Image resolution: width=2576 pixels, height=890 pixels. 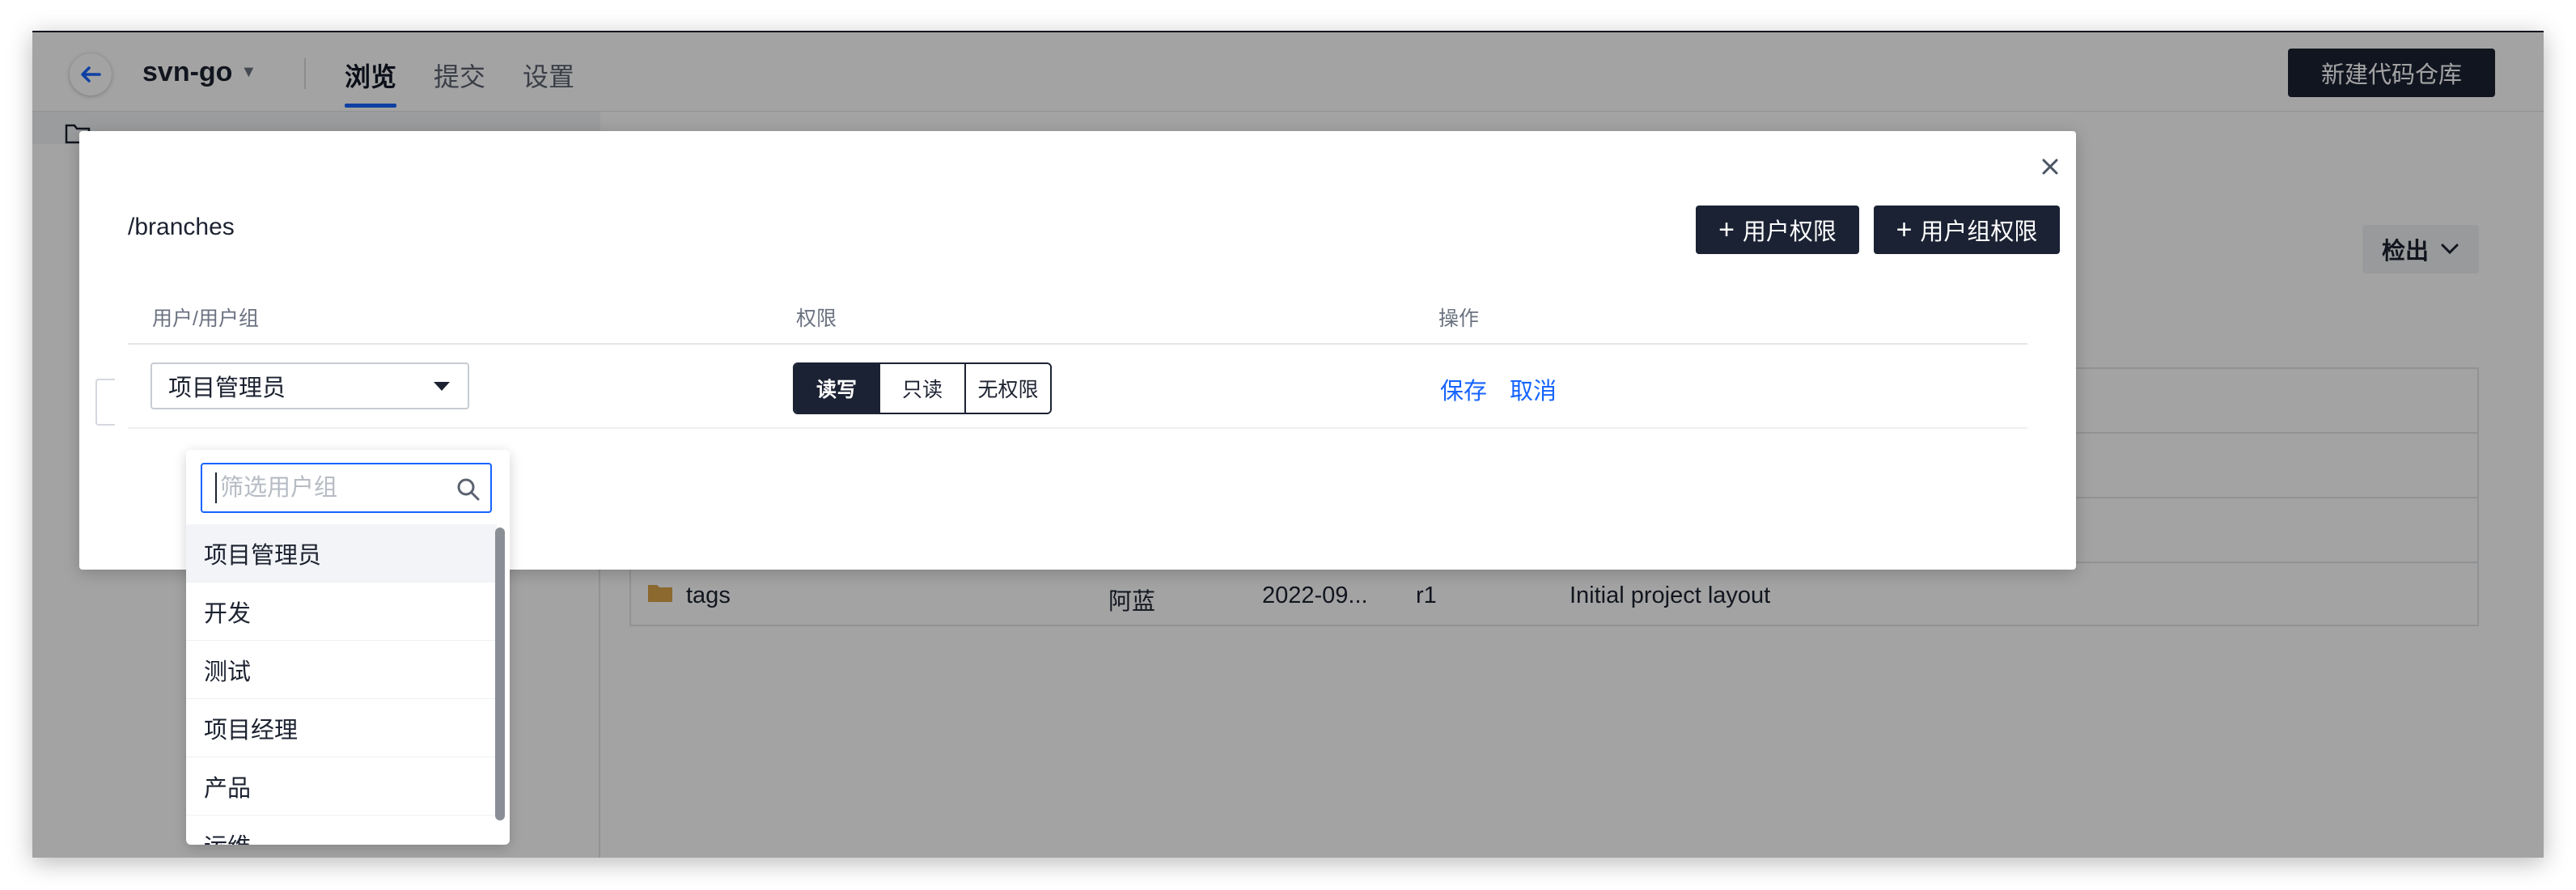 I want to click on group-filter-field, so click(x=346, y=488).